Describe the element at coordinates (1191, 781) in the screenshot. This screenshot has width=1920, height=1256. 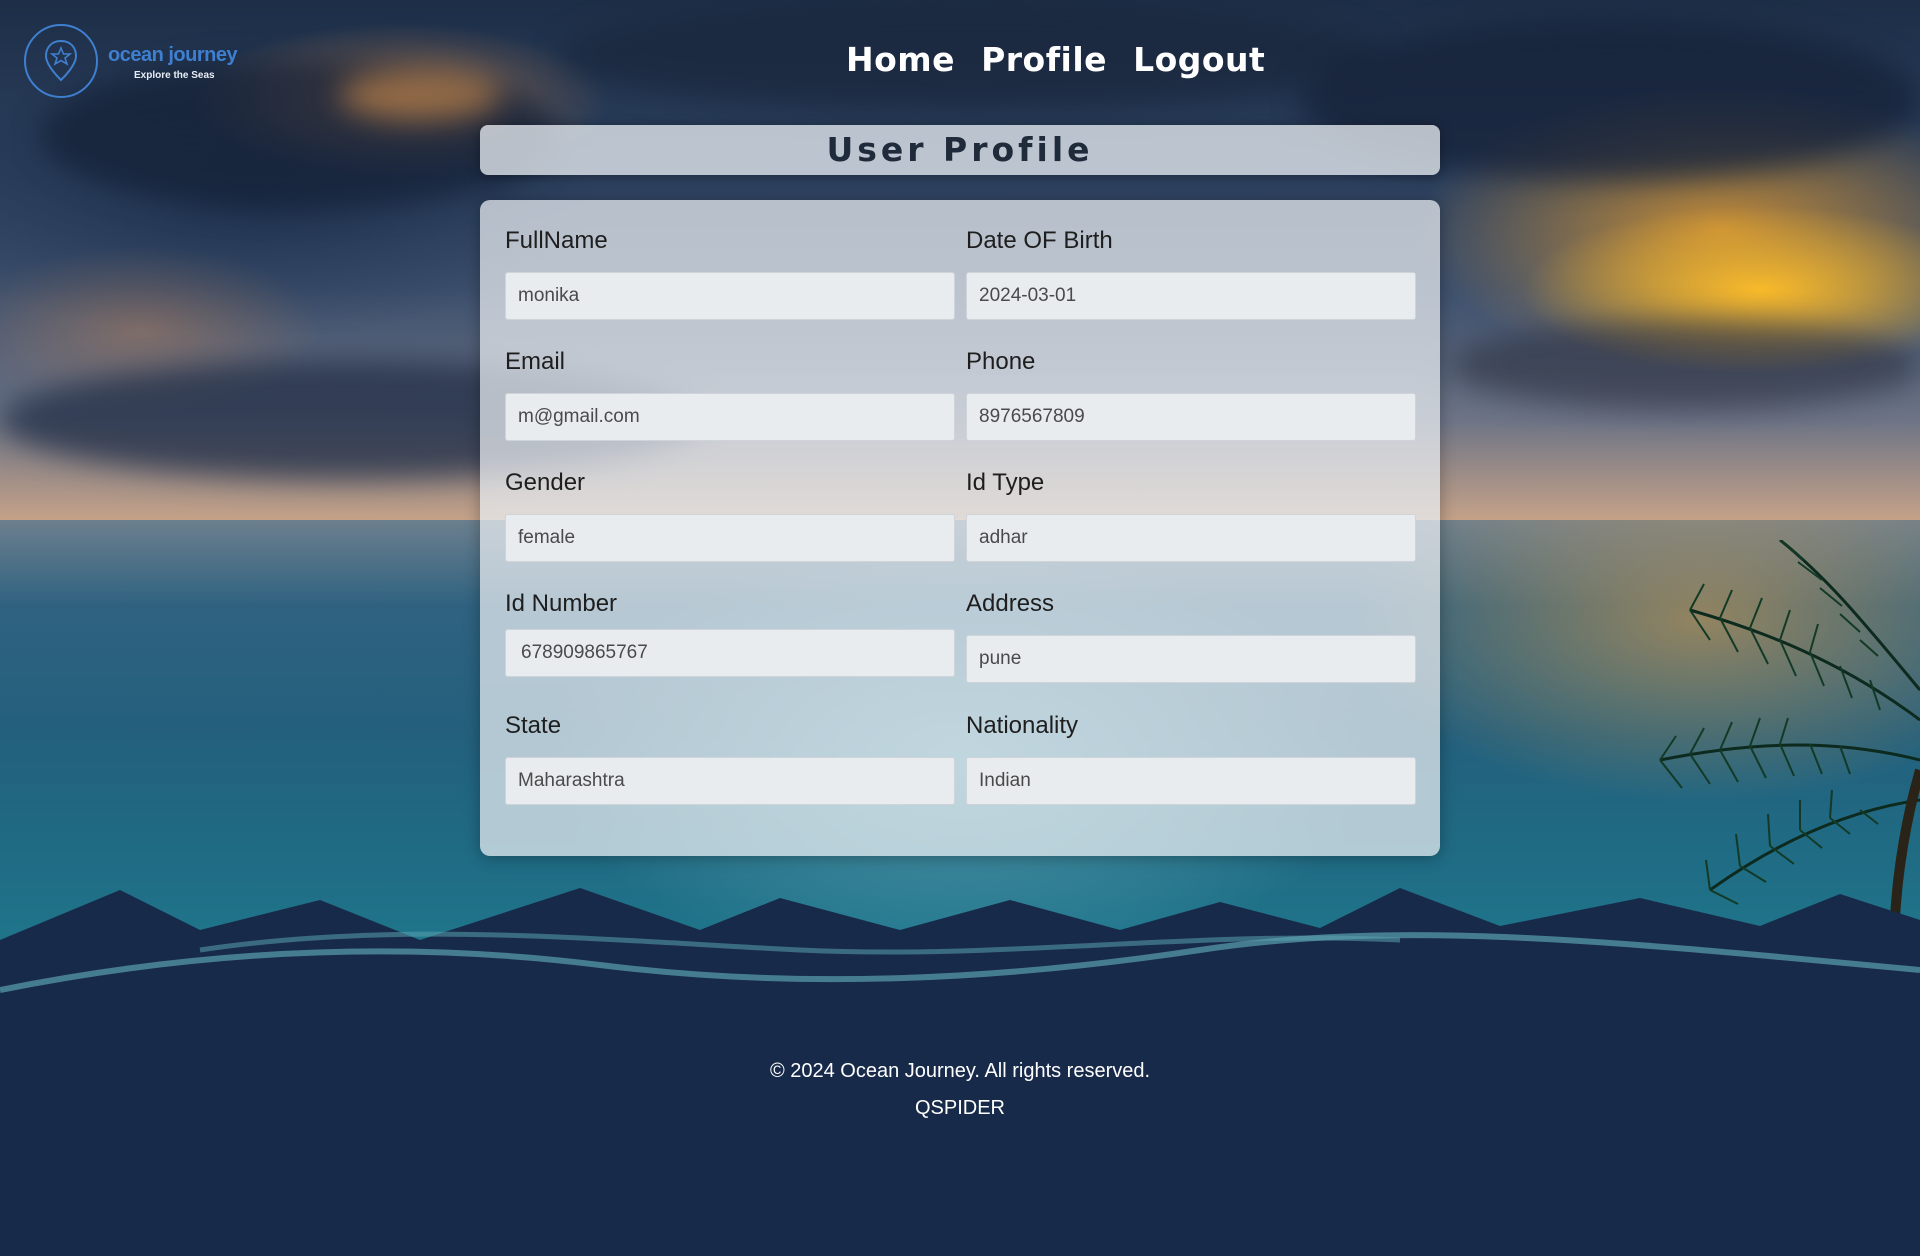
I see `nationality-field: Indian` at that location.